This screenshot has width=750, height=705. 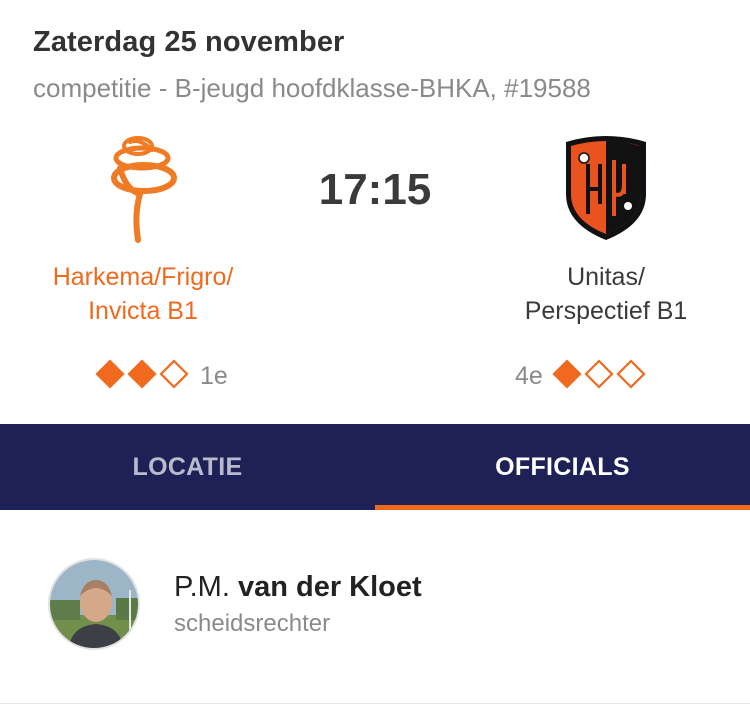 I want to click on official-details: P.M. van der Kloet scheidsrechter, so click(x=298, y=604).